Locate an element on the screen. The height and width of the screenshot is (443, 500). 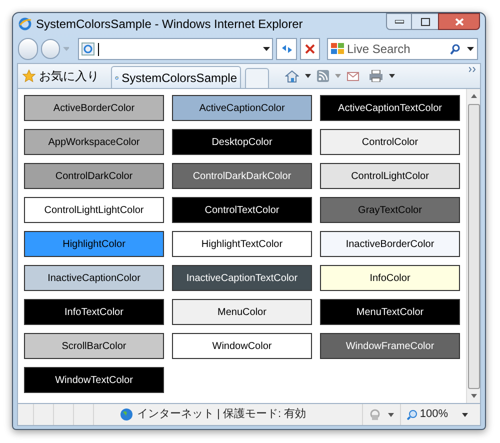
color-swatch: InactiveBorderColor is located at coordinates (390, 244).